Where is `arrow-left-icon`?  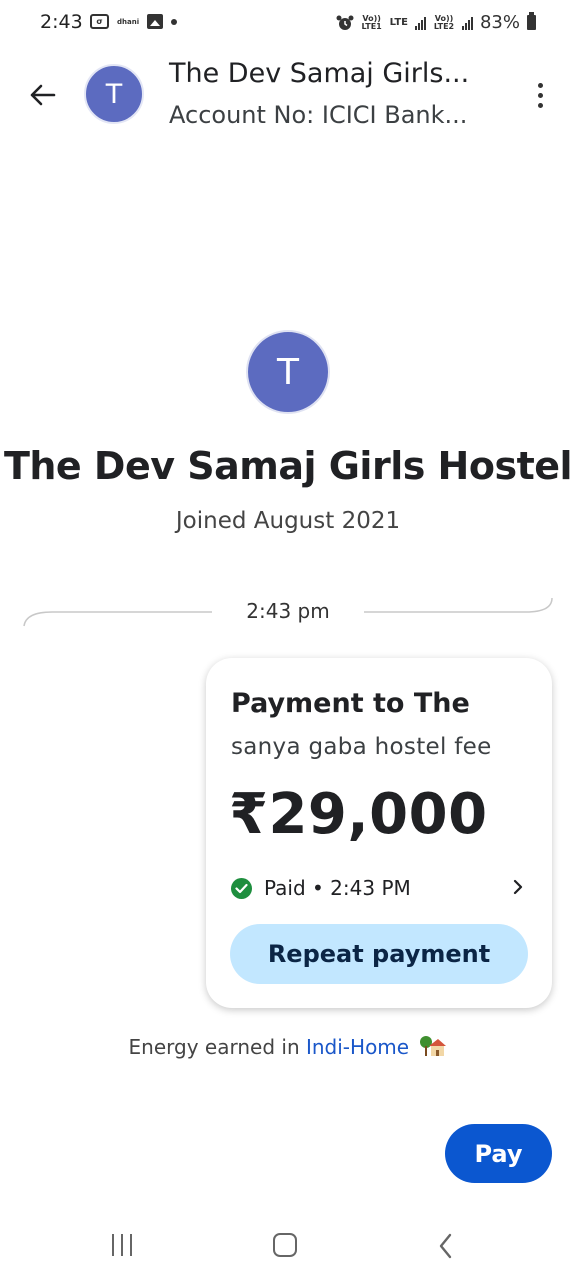
arrow-left-icon is located at coordinates (43, 95).